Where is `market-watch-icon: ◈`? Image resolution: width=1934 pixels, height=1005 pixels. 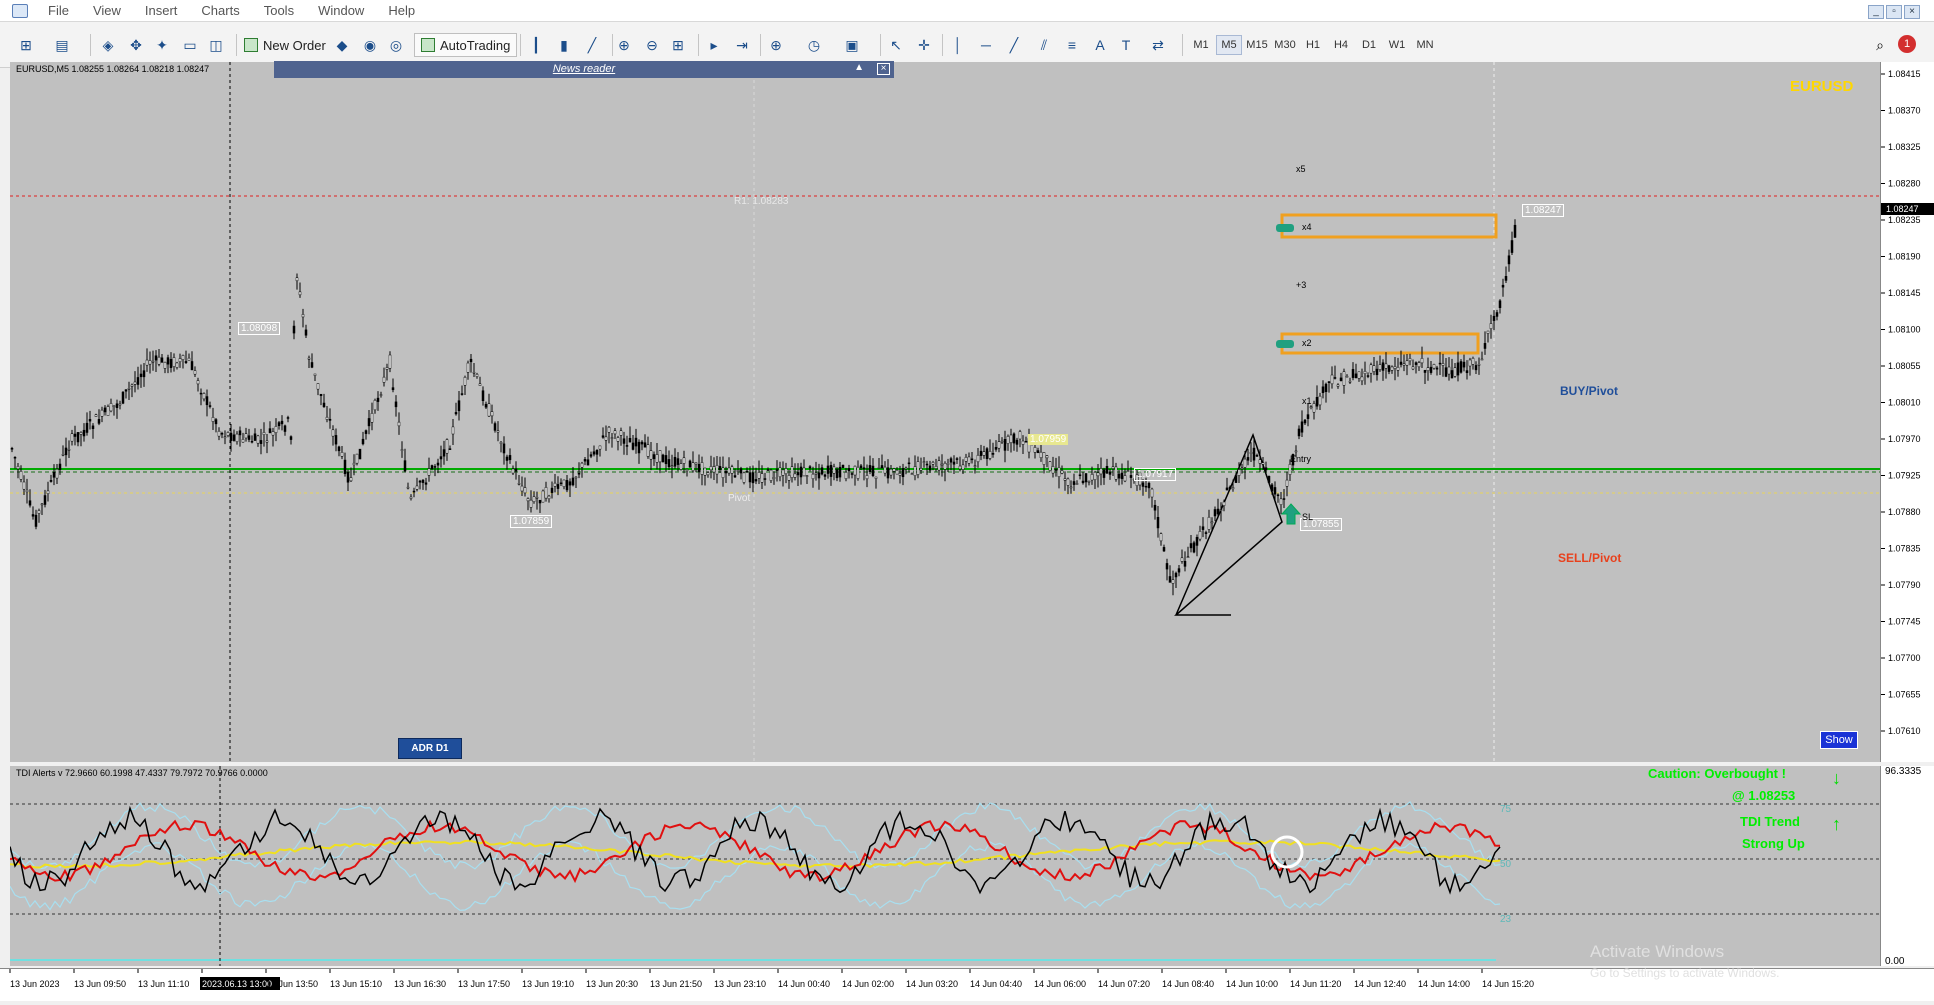 market-watch-icon: ◈ is located at coordinates (108, 45).